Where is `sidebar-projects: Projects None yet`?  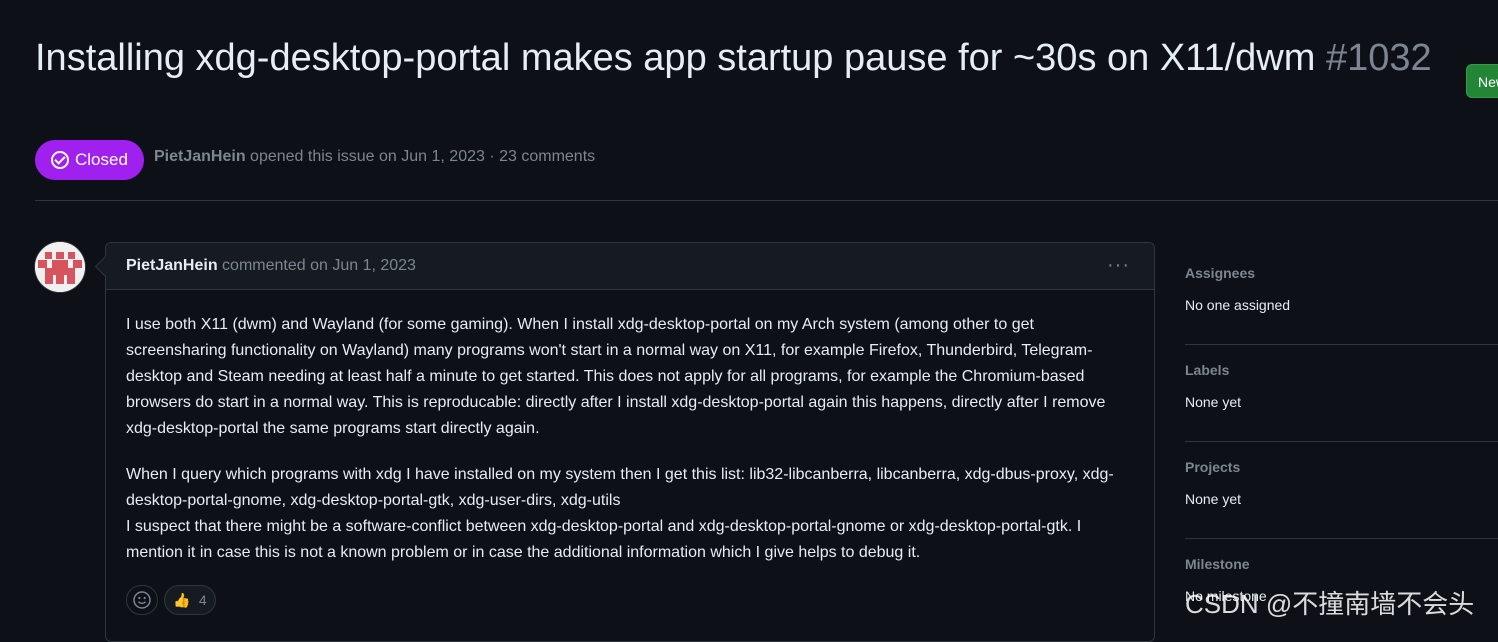
sidebar-projects: Projects None yet is located at coordinates (1341, 490).